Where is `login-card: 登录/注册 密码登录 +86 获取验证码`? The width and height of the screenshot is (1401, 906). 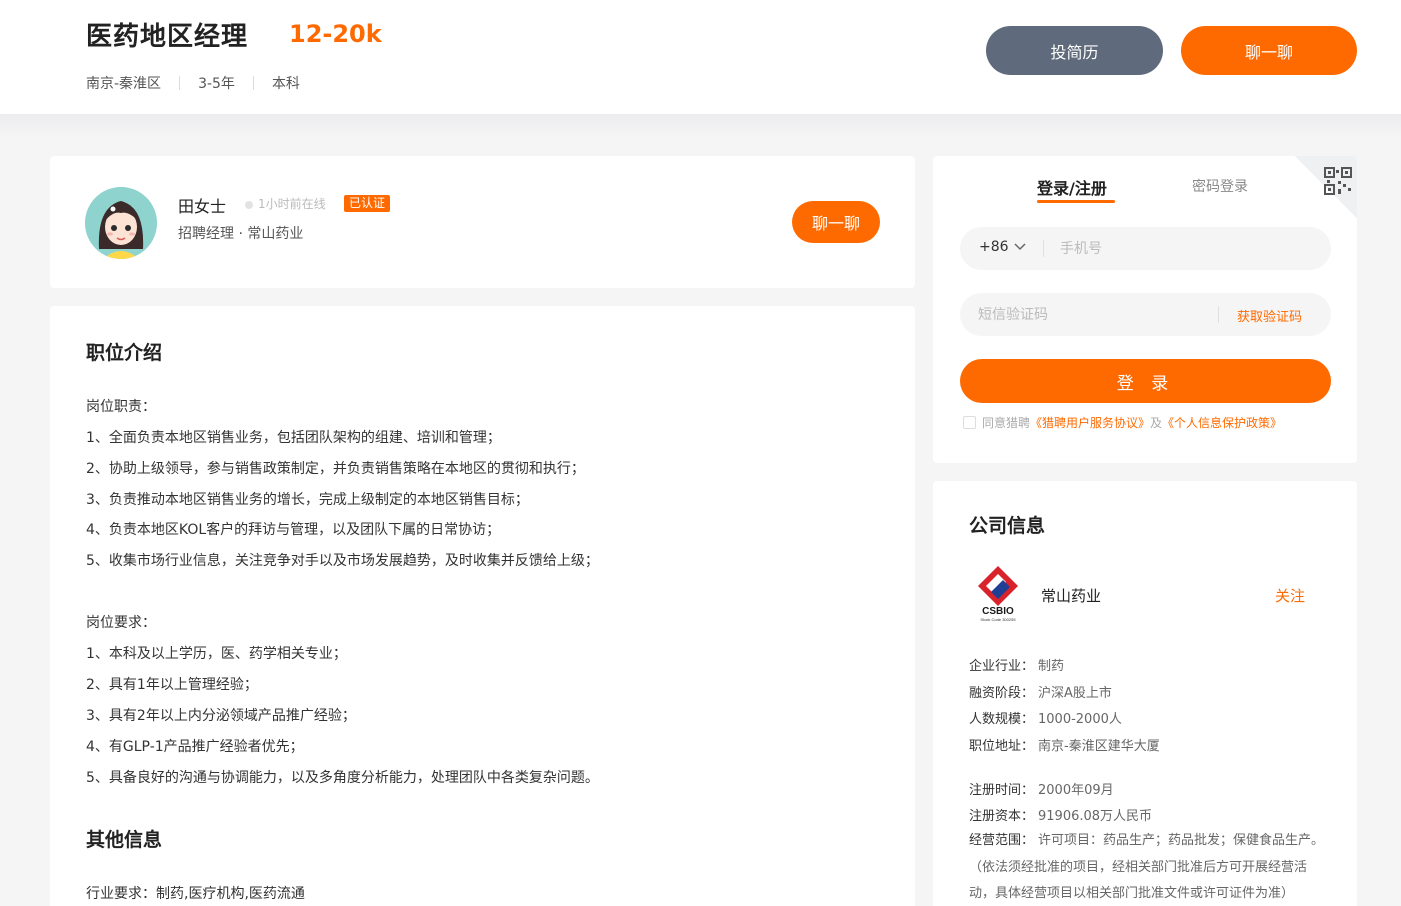
login-card: 登录/注册 密码登录 +86 获取验证码 is located at coordinates (1145, 309).